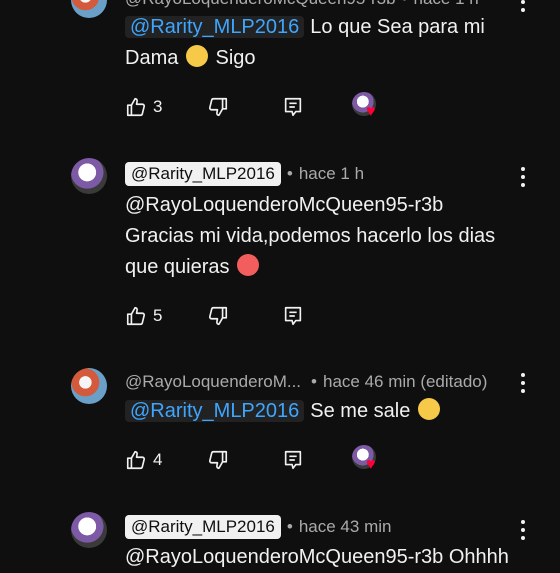 The height and width of the screenshot is (573, 560). I want to click on comment-header: @RayoLoquenderoMcQueen95-r3b • hace 1 h, so click(302, 6).